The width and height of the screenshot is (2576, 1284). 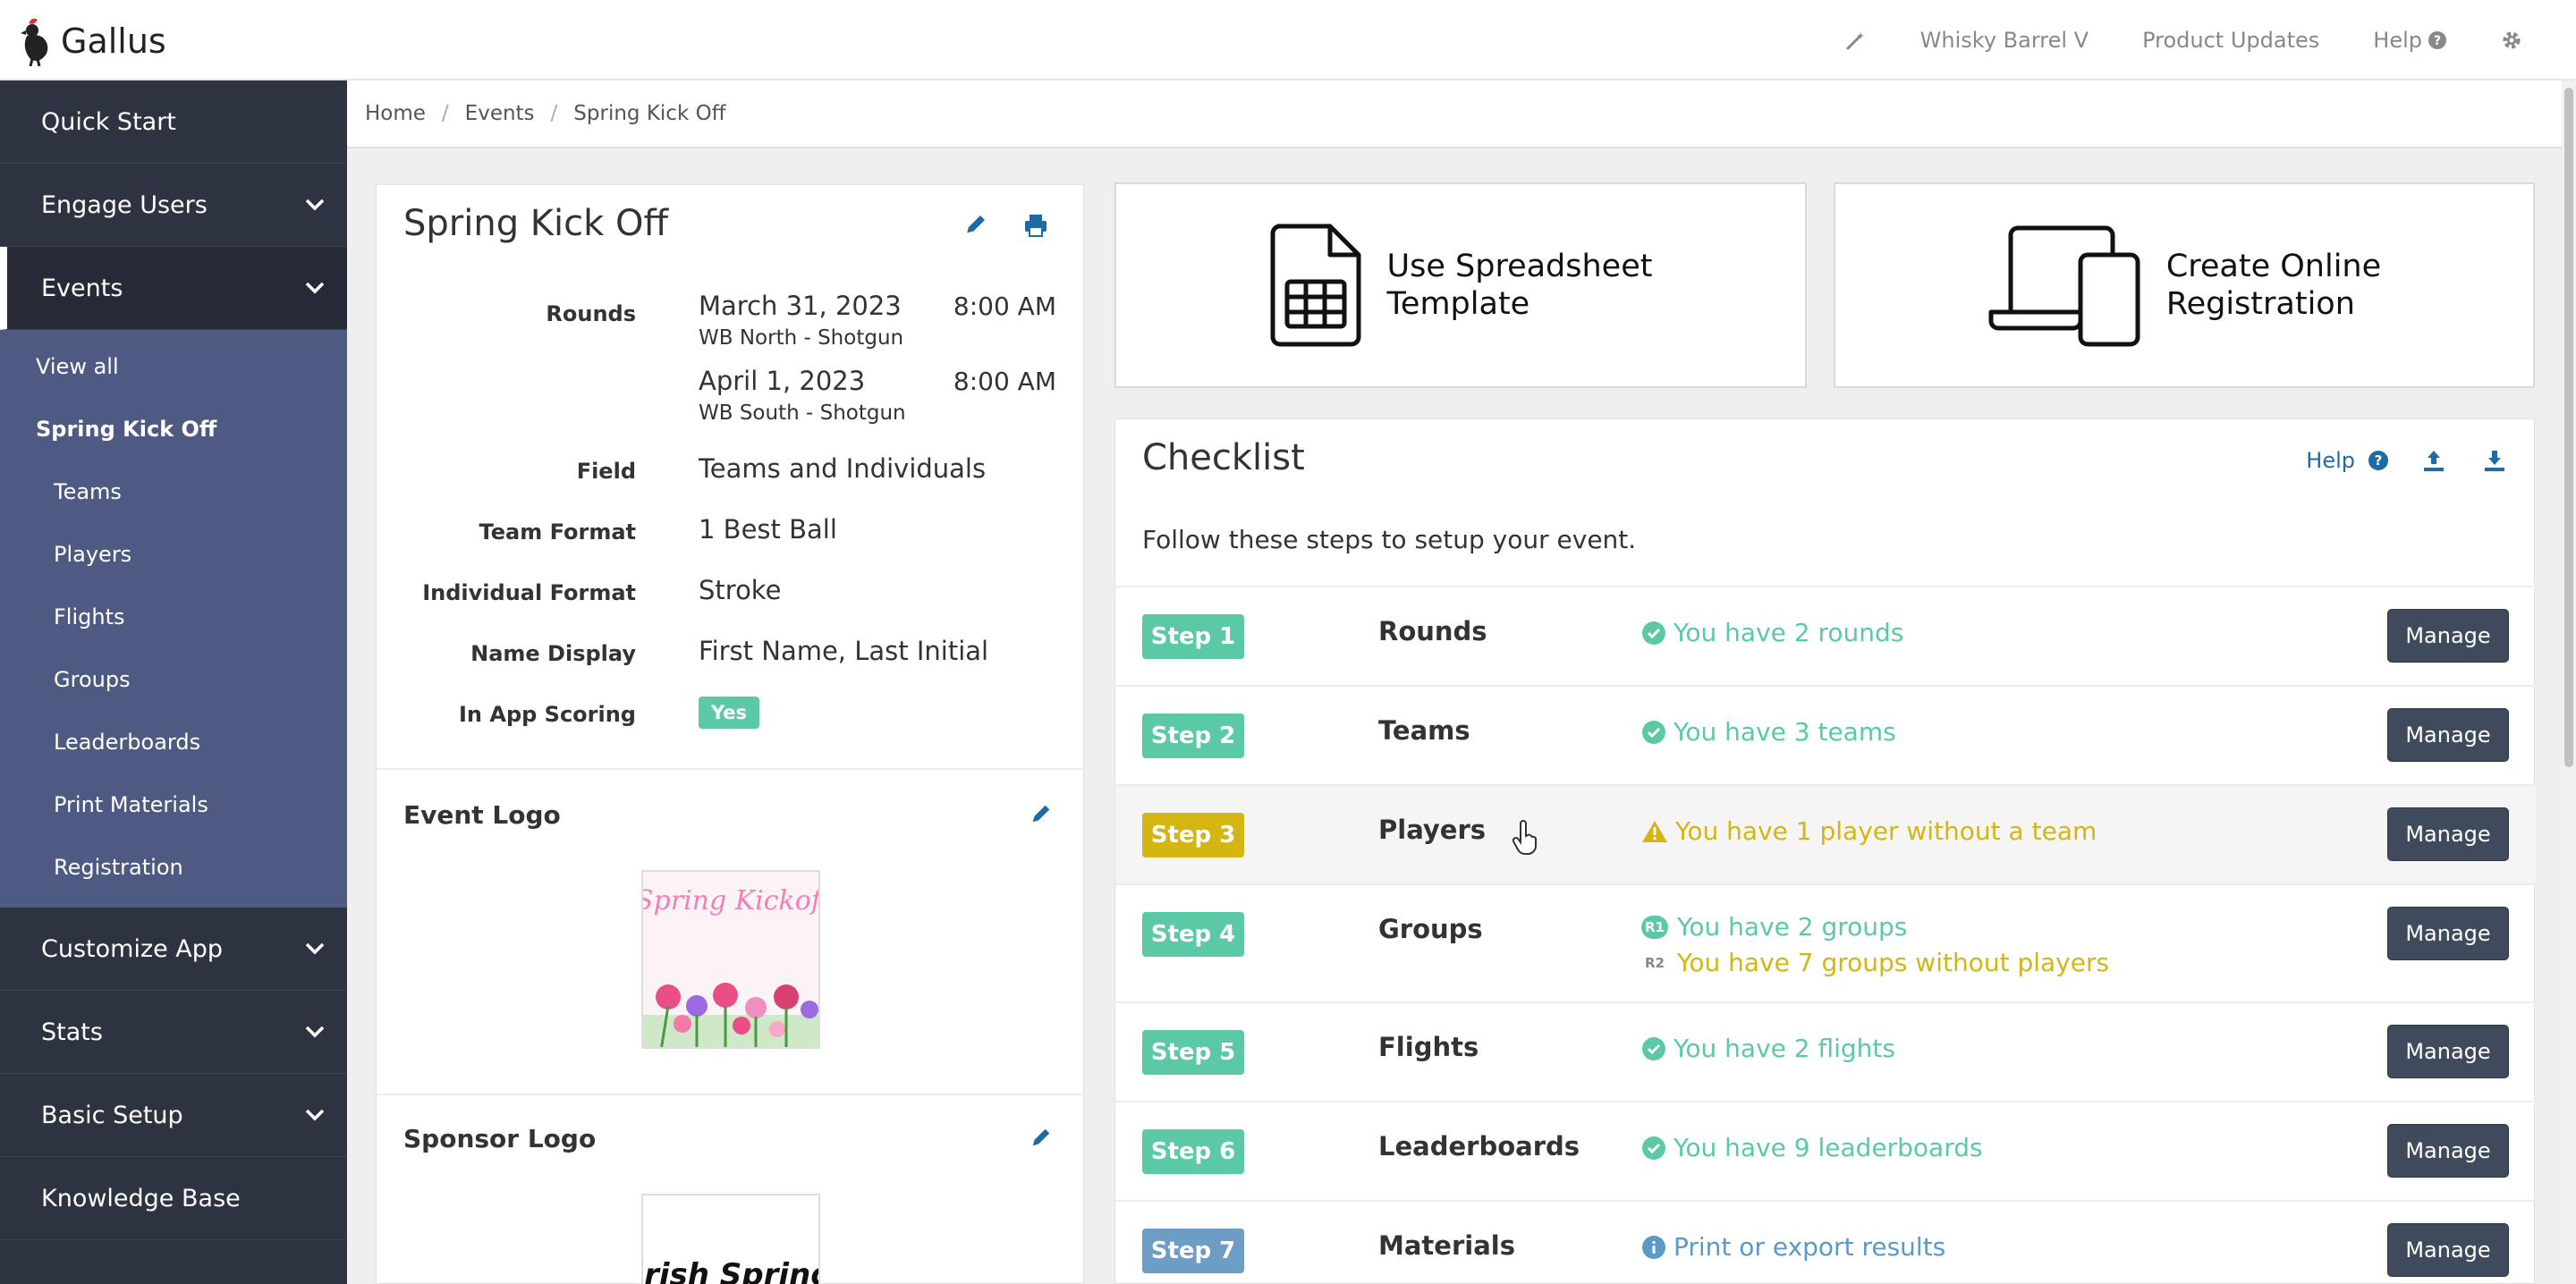 What do you see at coordinates (730, 1015) in the screenshot?
I see `flowers-illustration` at bounding box center [730, 1015].